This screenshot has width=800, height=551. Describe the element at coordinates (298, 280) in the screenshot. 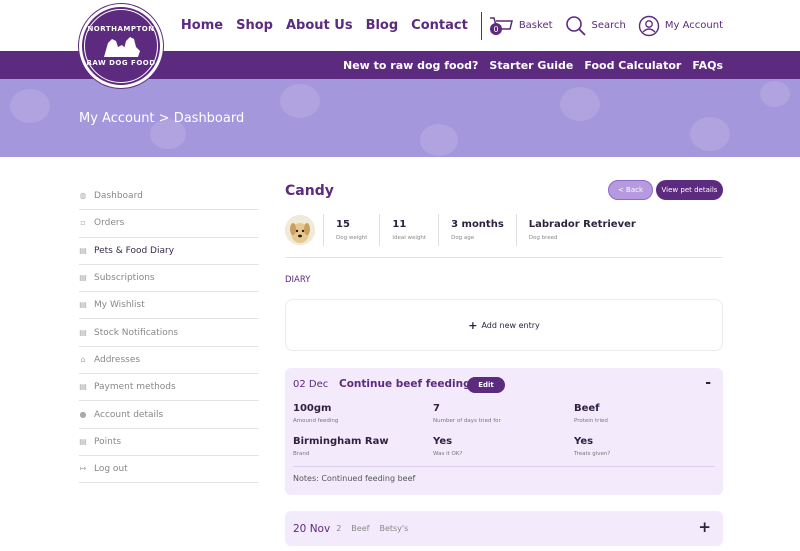

I see `diary-heading: DIARY` at that location.